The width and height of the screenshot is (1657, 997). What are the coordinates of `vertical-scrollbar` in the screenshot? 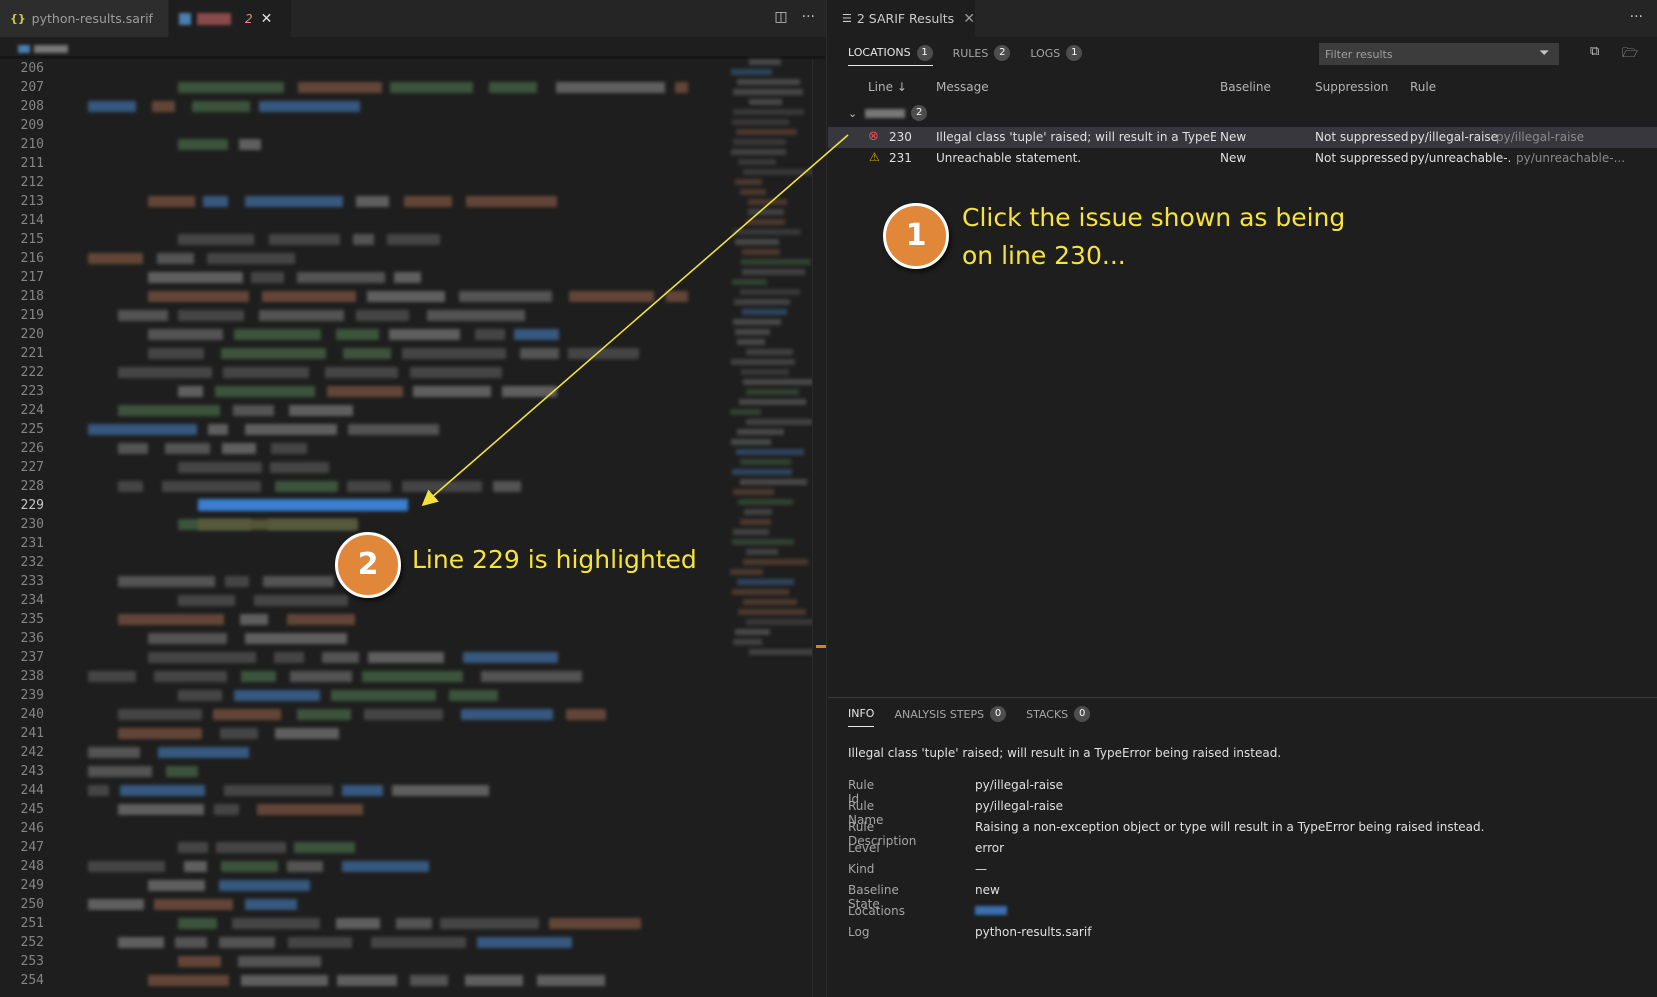 It's located at (819, 528).